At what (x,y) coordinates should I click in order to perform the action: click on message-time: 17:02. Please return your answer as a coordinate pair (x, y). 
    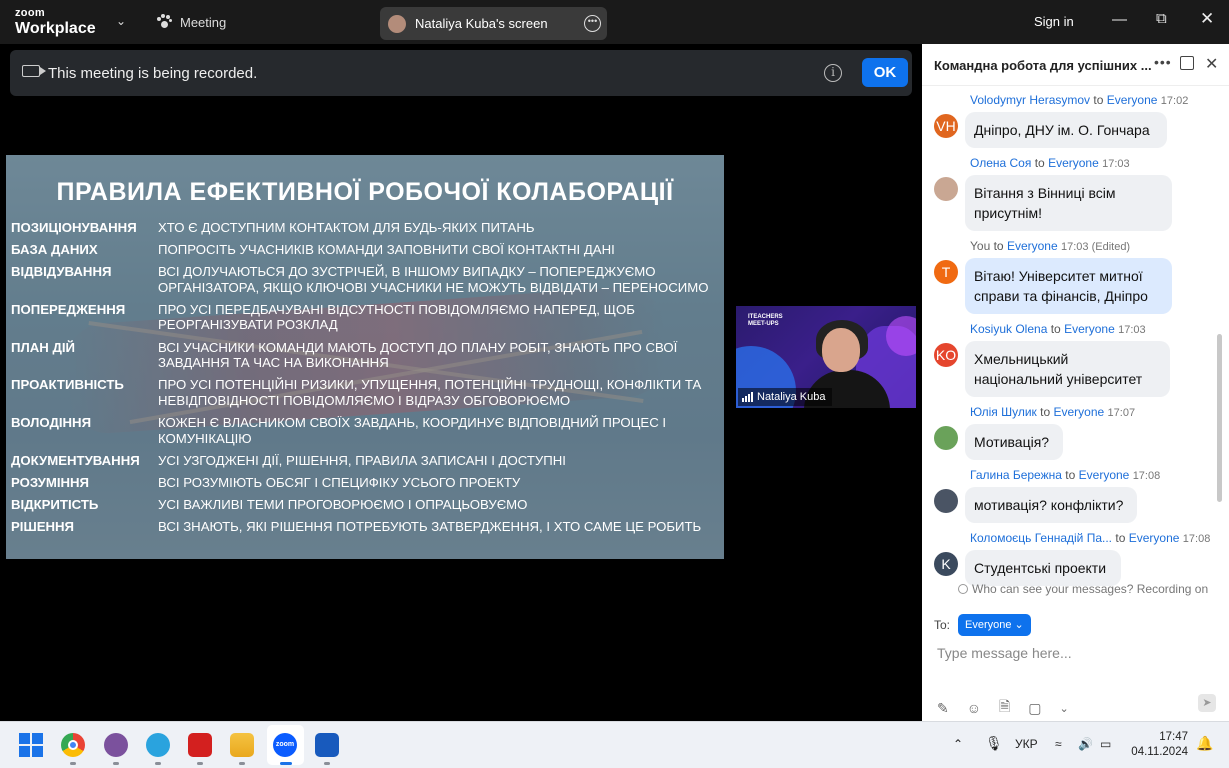
    Looking at the image, I should click on (1174, 101).